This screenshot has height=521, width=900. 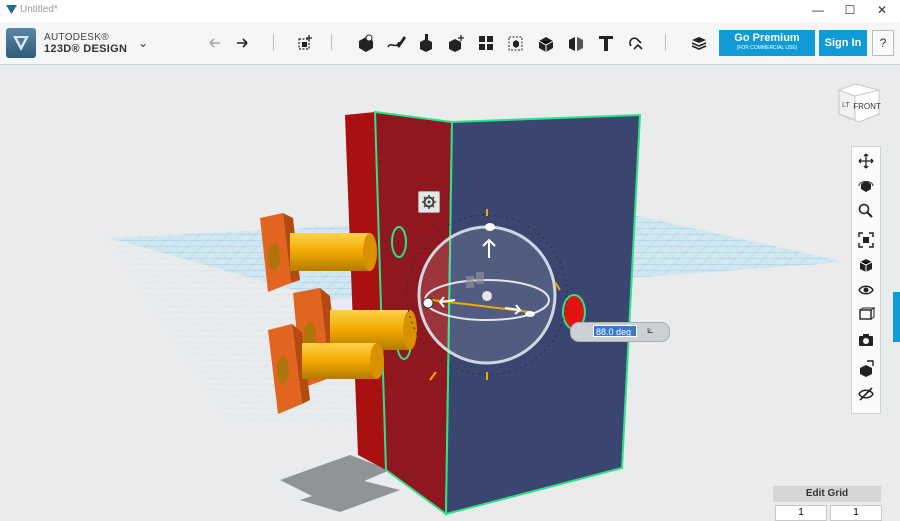 What do you see at coordinates (546, 43) in the screenshot?
I see `combine-icon` at bounding box center [546, 43].